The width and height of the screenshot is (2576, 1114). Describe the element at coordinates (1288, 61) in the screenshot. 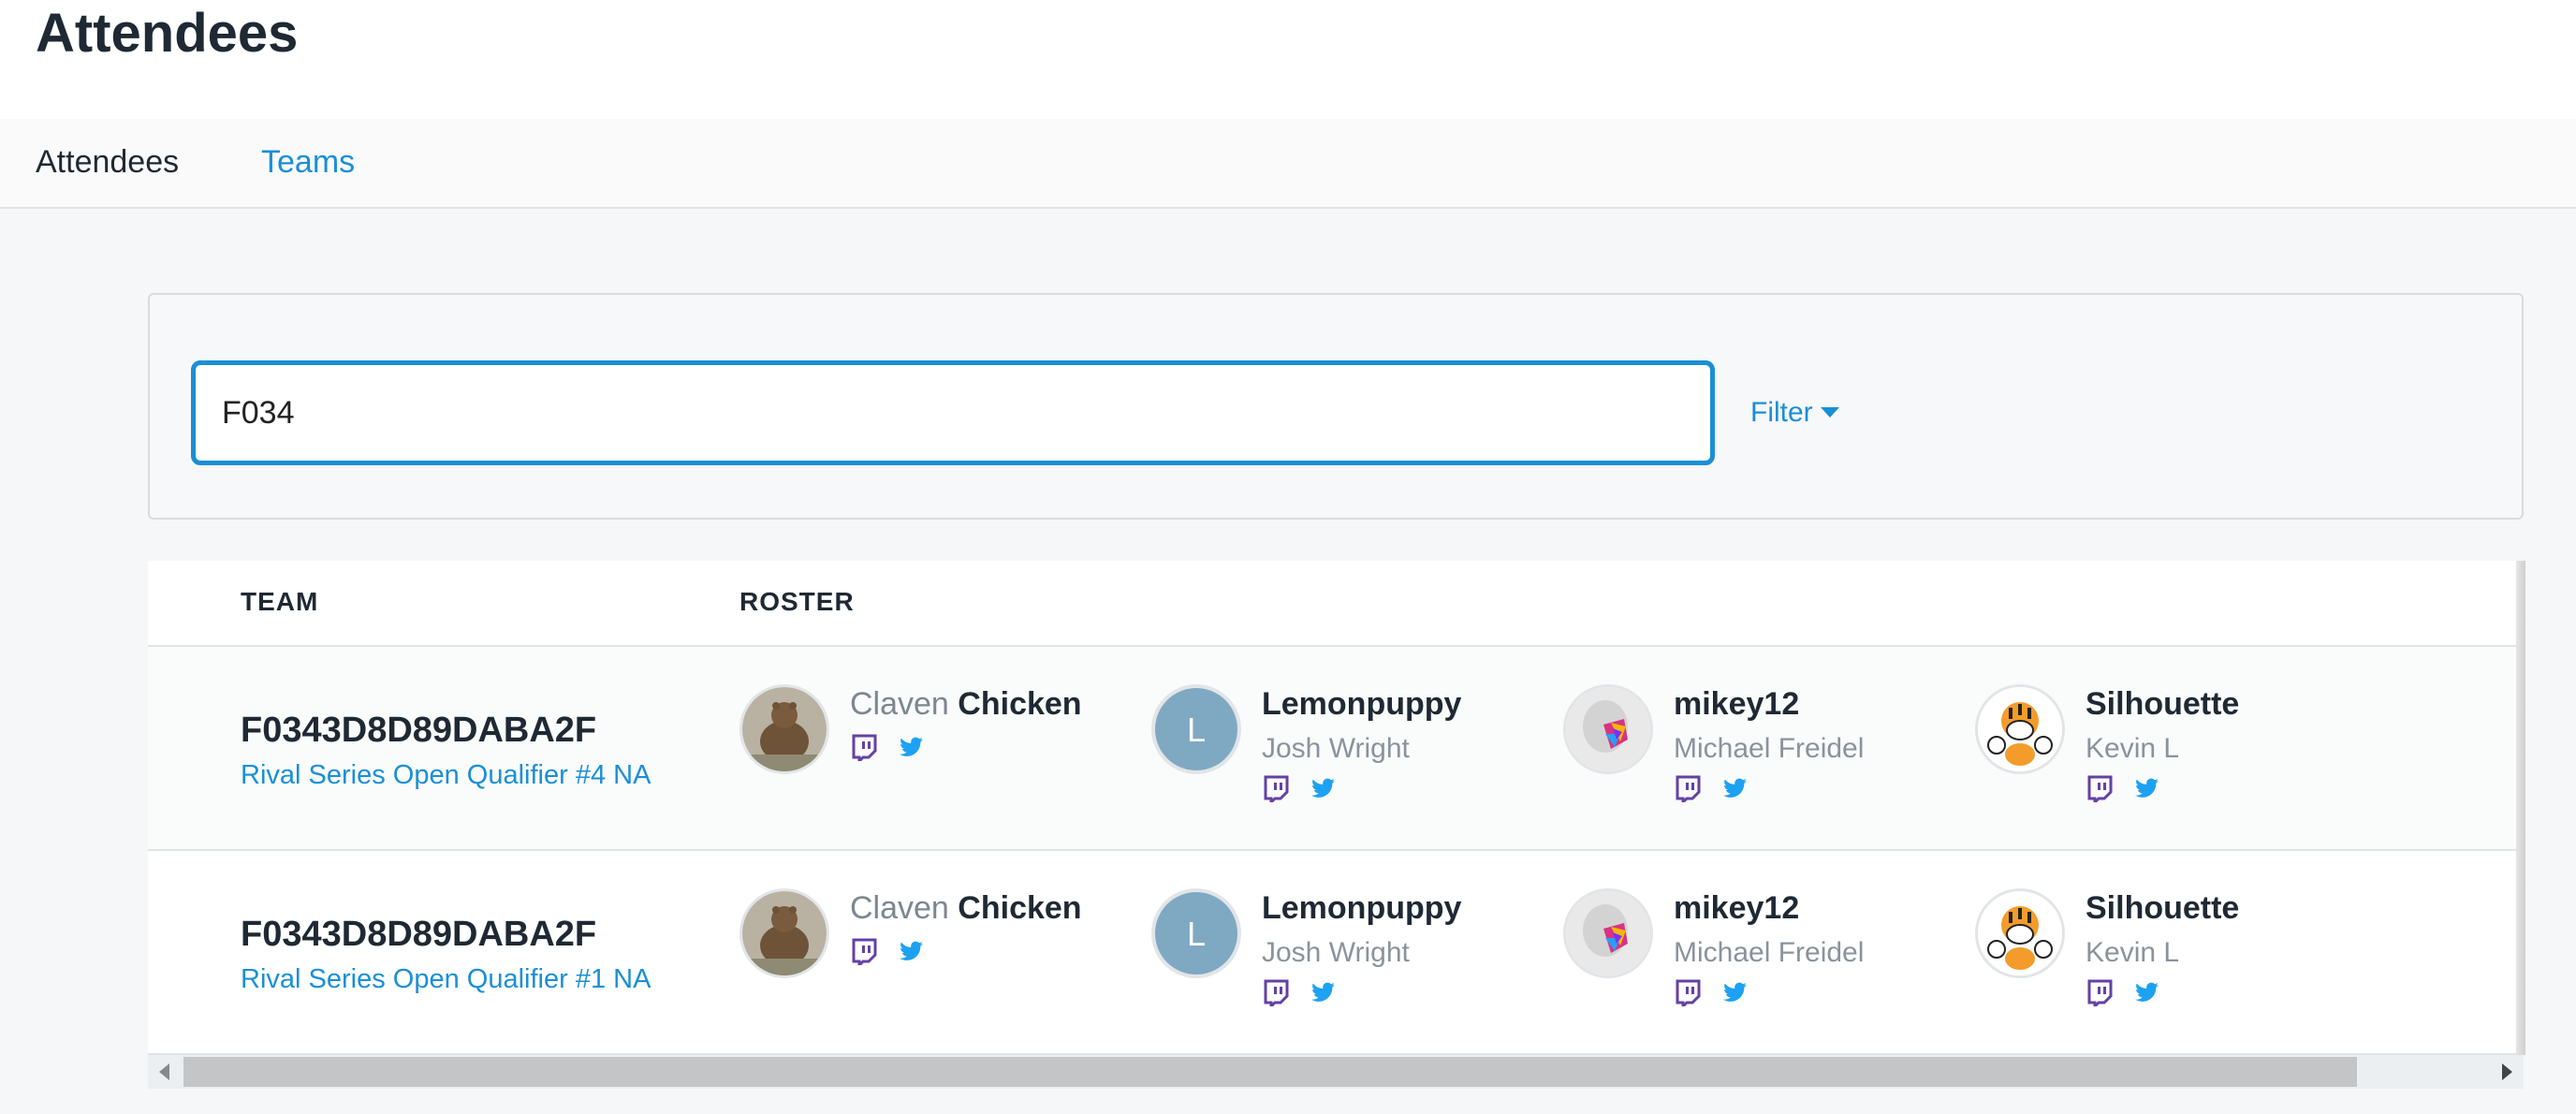

I see `page-header: Attendees` at that location.